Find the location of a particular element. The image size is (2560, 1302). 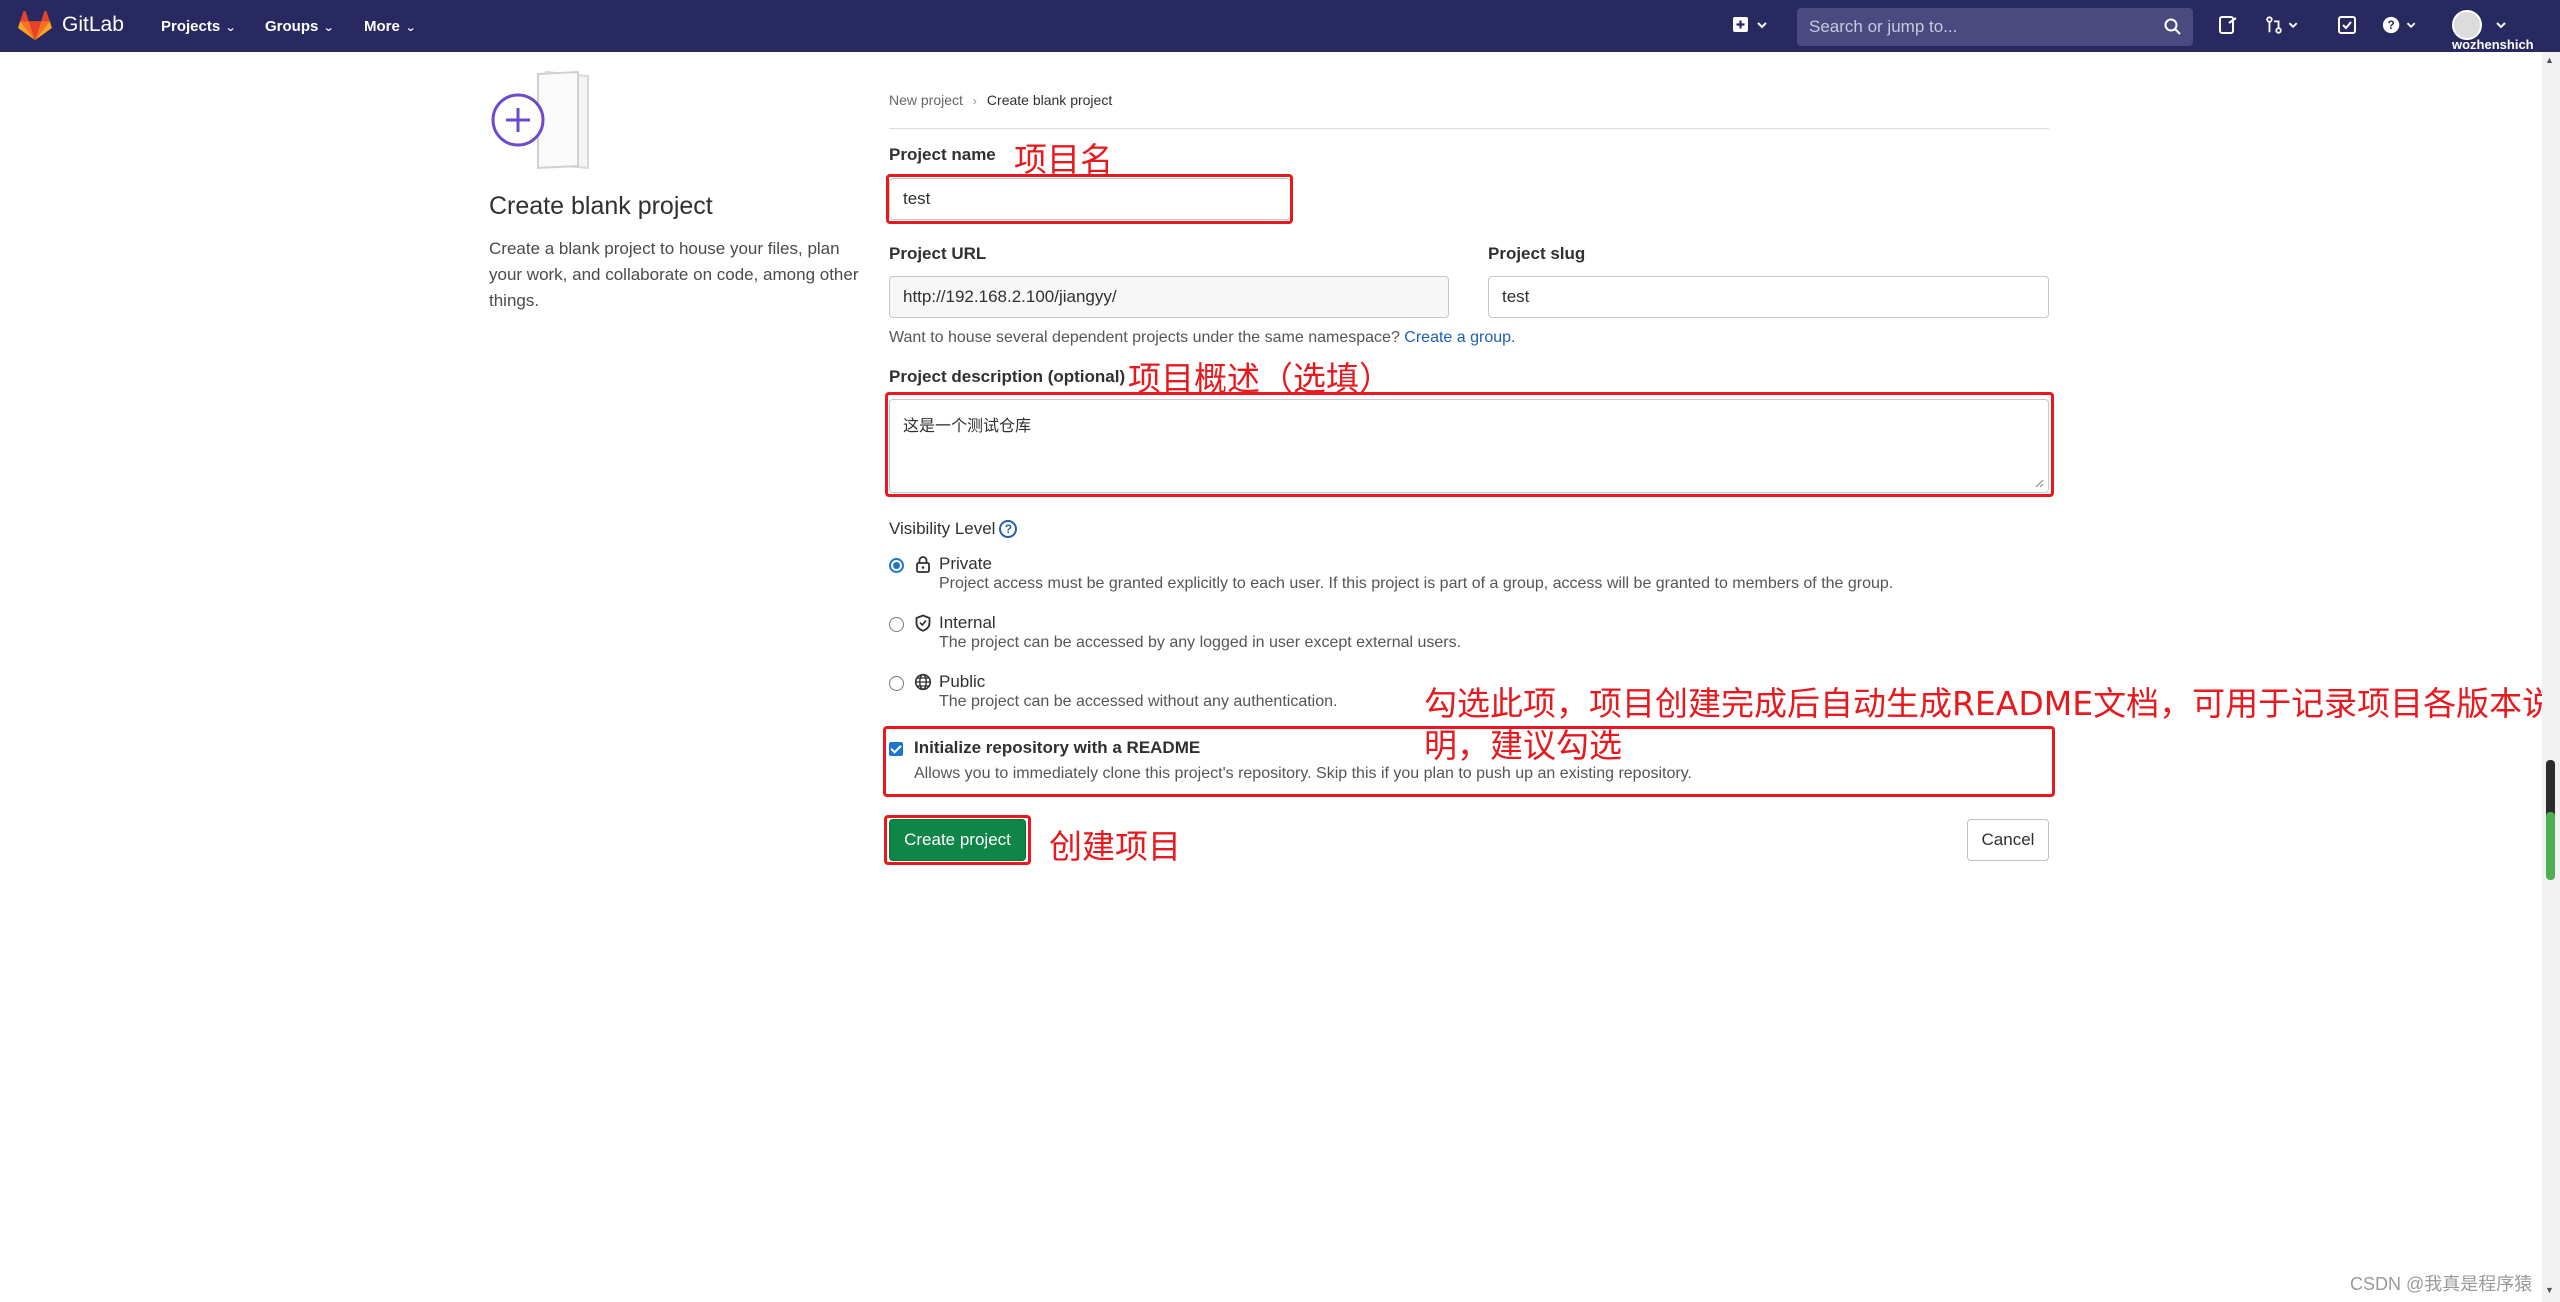

plus-square-icon is located at coordinates (1750, 24).